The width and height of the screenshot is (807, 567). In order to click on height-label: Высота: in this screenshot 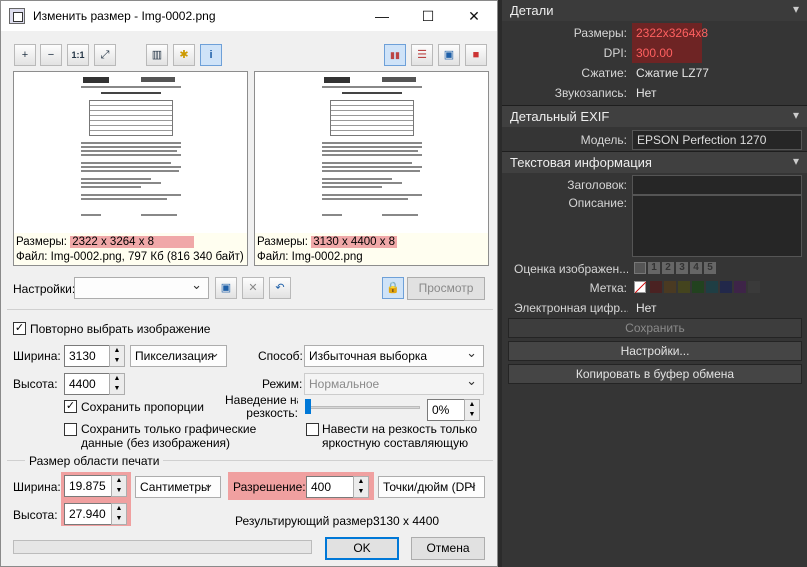, I will do `click(35, 384)`.